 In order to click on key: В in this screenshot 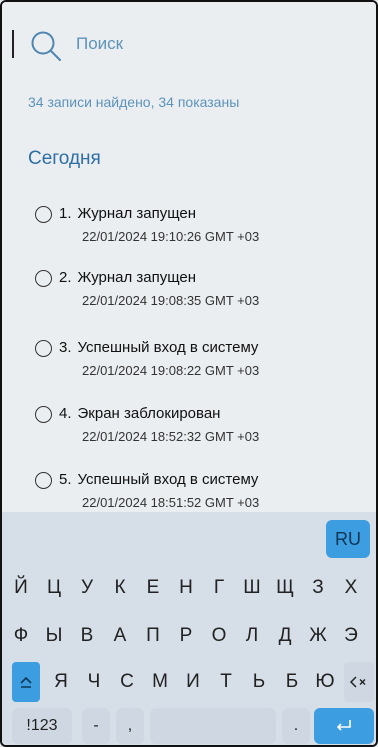, I will do `click(87, 636)`.